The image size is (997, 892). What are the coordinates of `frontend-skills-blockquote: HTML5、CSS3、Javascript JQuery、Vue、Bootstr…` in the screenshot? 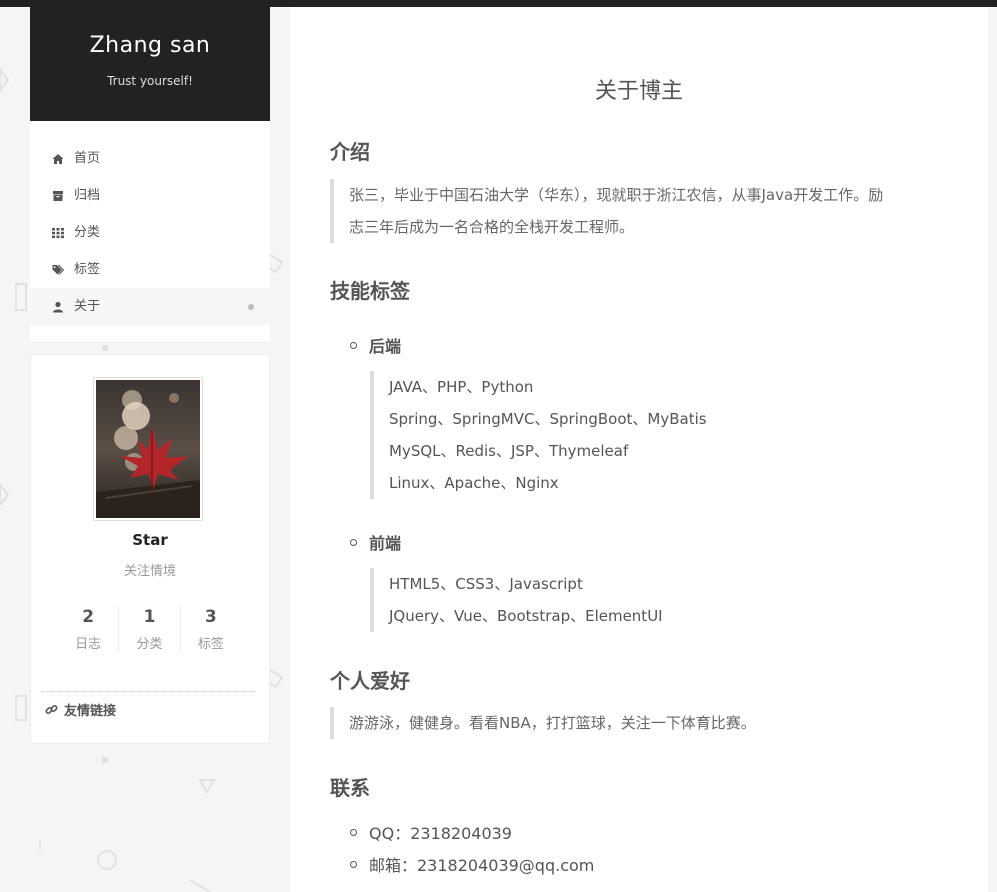 It's located at (639, 600).